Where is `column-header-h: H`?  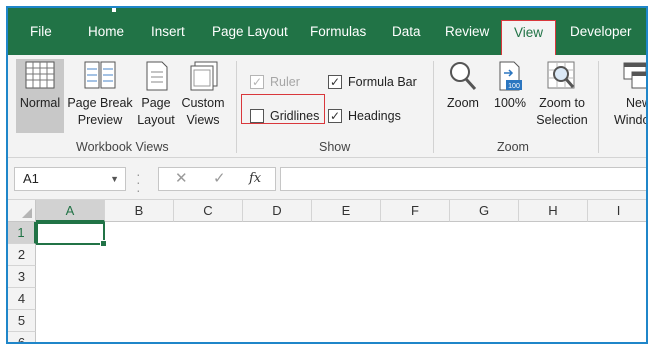
column-header-h: H is located at coordinates (553, 211).